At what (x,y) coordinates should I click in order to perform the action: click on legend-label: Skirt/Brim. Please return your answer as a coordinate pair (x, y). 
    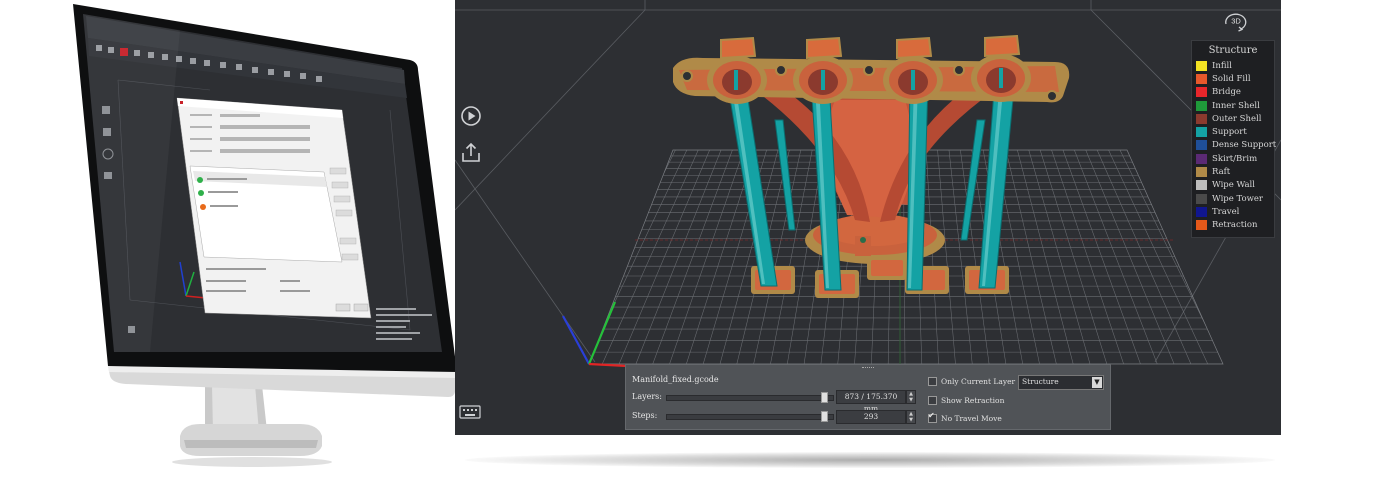
    Looking at the image, I should click on (1235, 158).